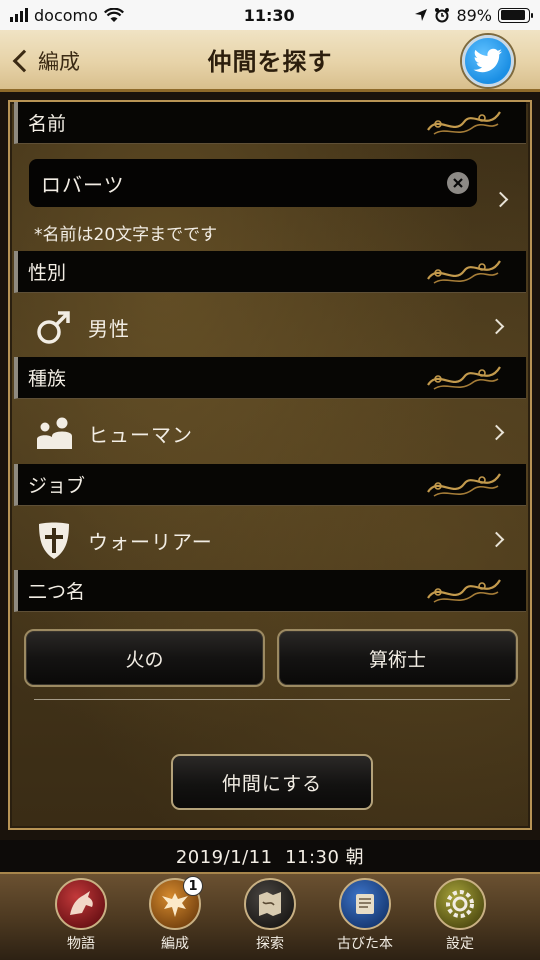 The height and width of the screenshot is (960, 540). What do you see at coordinates (253, 183) in the screenshot?
I see `name-input: ロバーツ` at bounding box center [253, 183].